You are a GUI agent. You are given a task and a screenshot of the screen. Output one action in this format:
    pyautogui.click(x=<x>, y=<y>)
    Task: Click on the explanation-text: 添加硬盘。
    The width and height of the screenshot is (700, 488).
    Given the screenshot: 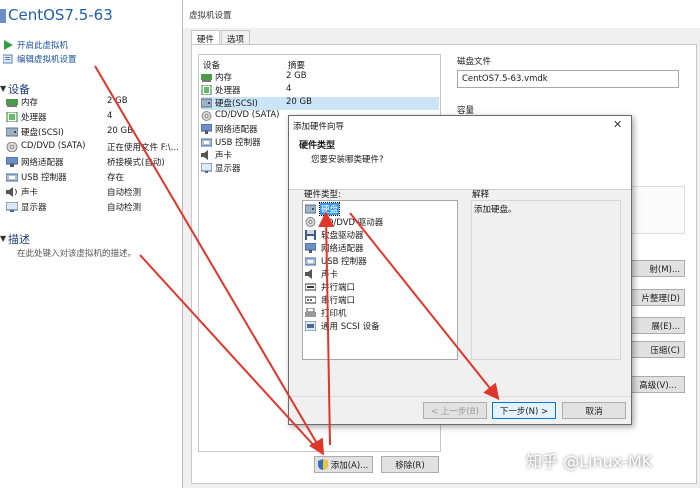 What is the action you would take?
    pyautogui.click(x=495, y=210)
    